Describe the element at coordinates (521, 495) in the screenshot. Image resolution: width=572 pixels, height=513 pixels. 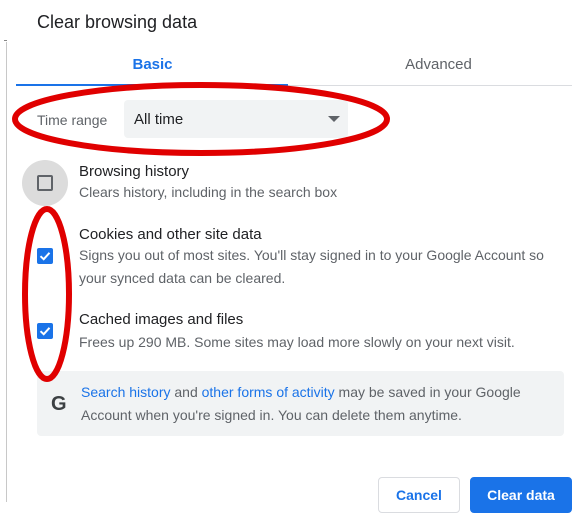
I see `clear-data-button: Clear data` at that location.